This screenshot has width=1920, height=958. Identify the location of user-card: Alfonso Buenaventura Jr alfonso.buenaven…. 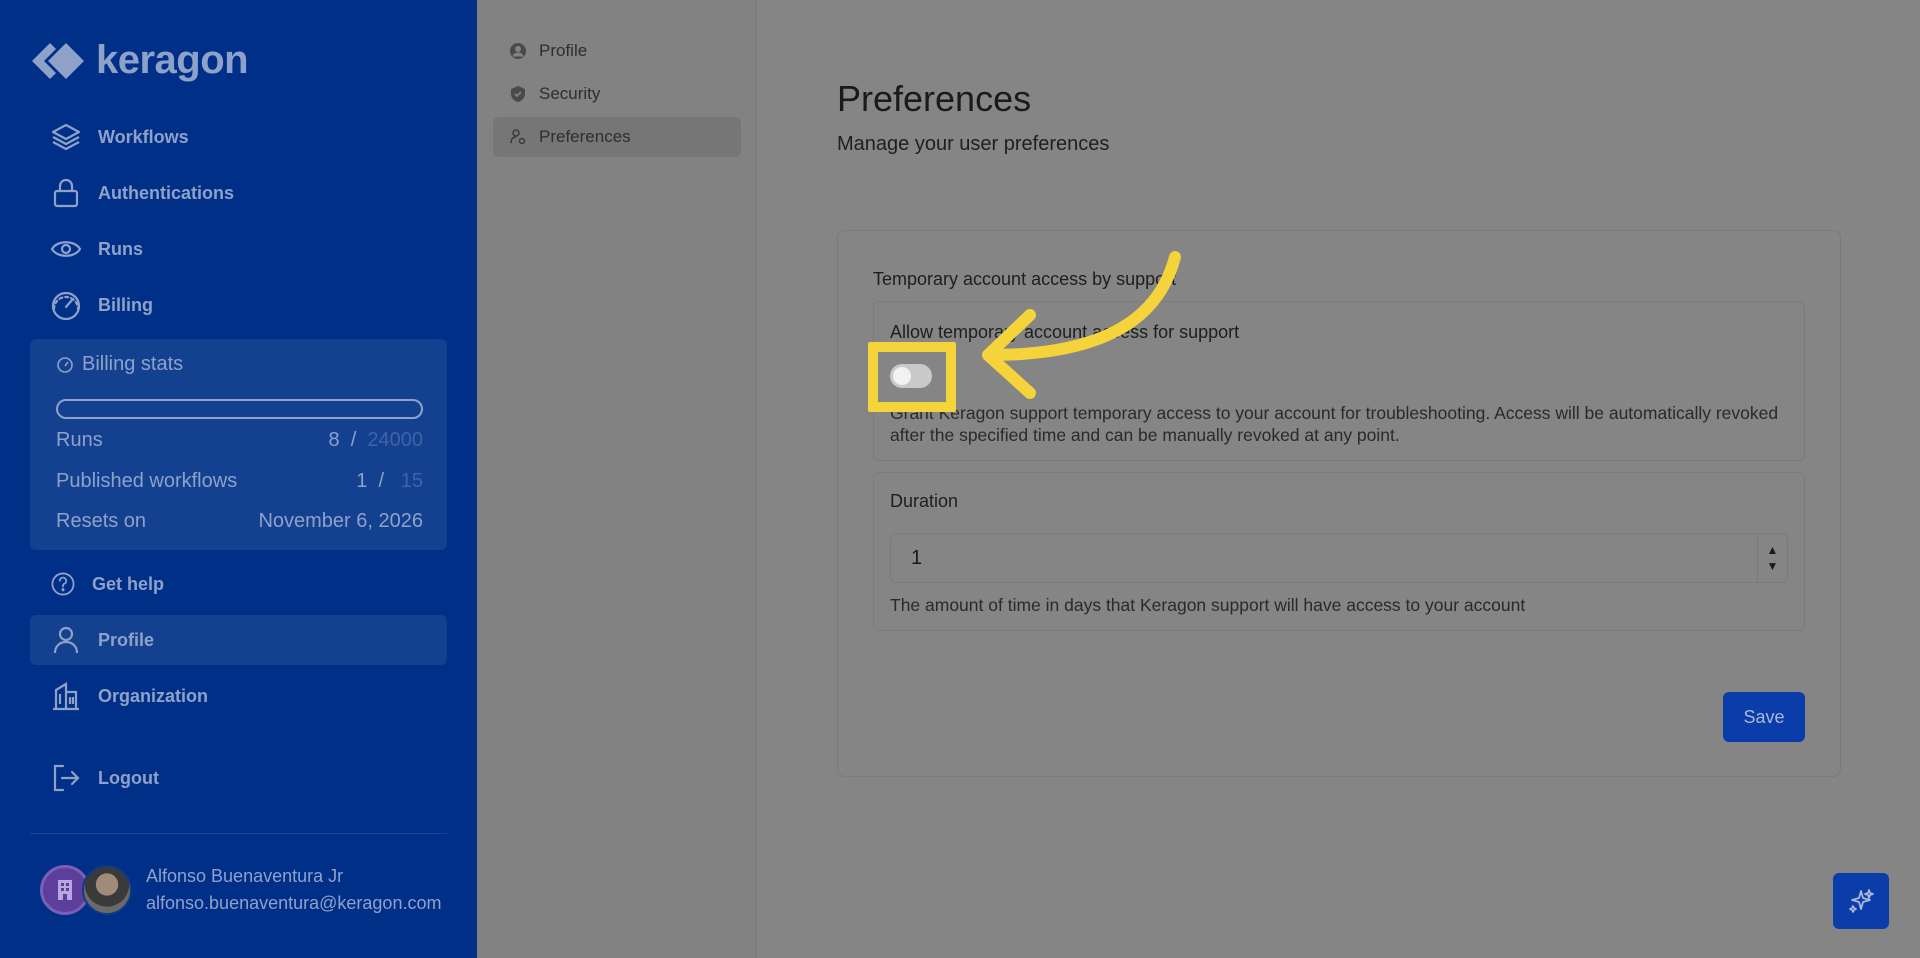
(240, 890).